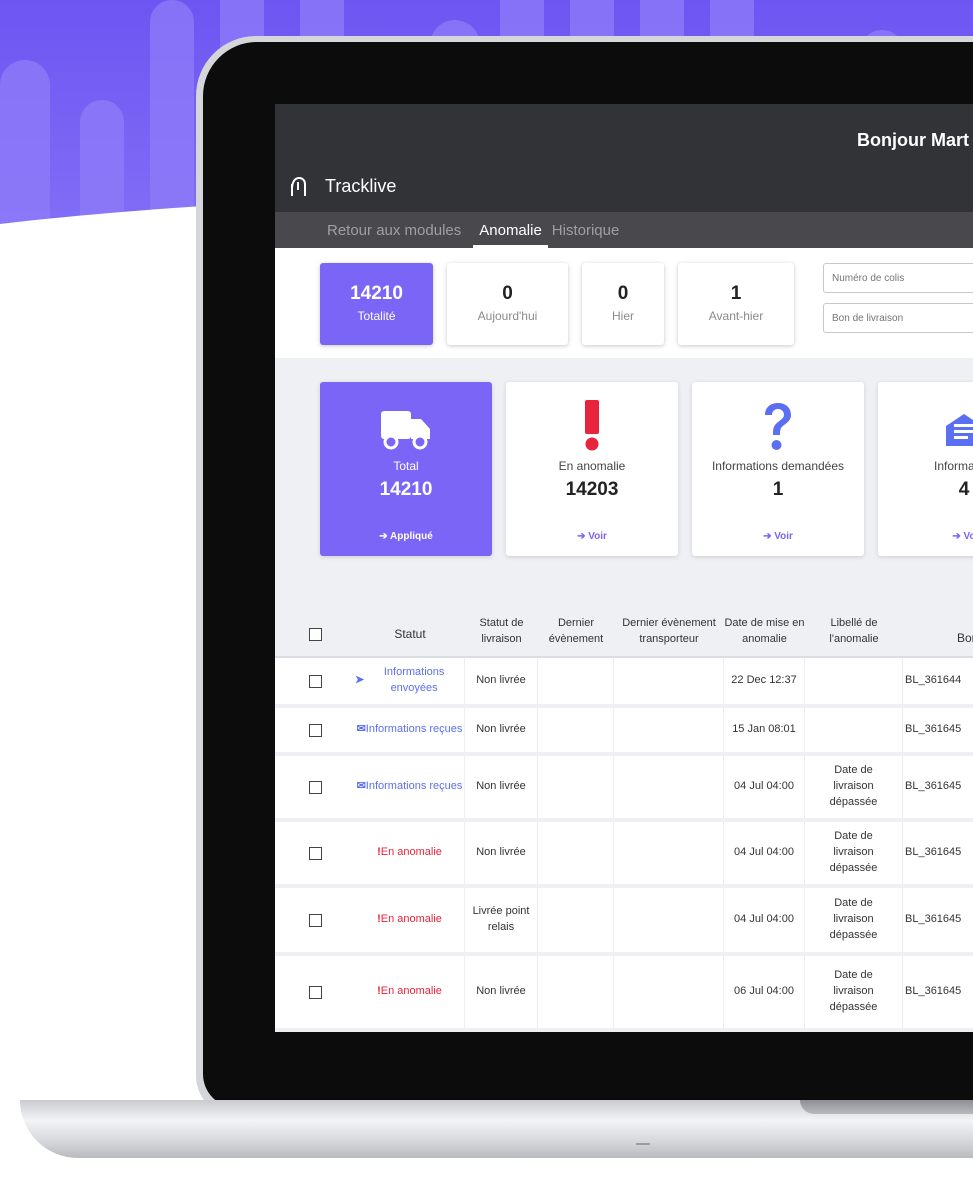 The height and width of the screenshot is (1180, 973). I want to click on counter-label: Totalité, so click(376, 316).